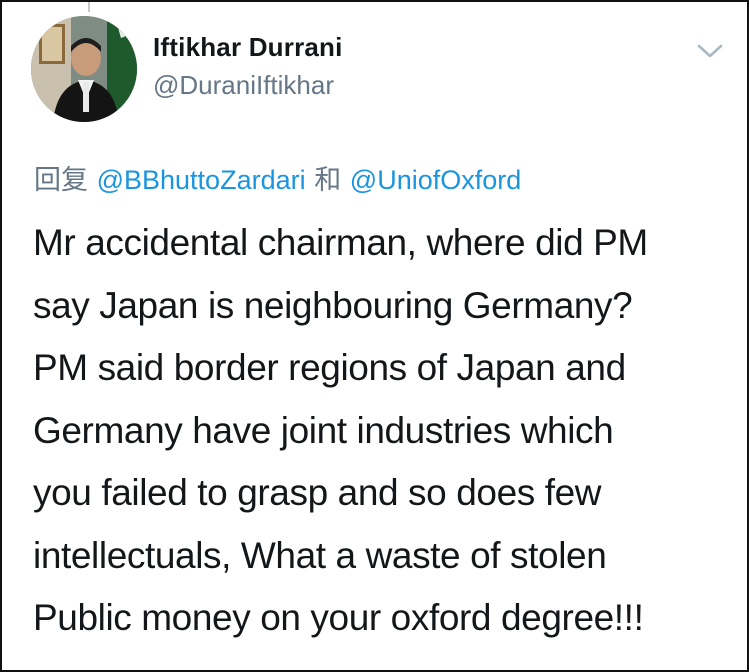  Describe the element at coordinates (61, 180) in the screenshot. I see `reply-prefix: 回复` at that location.